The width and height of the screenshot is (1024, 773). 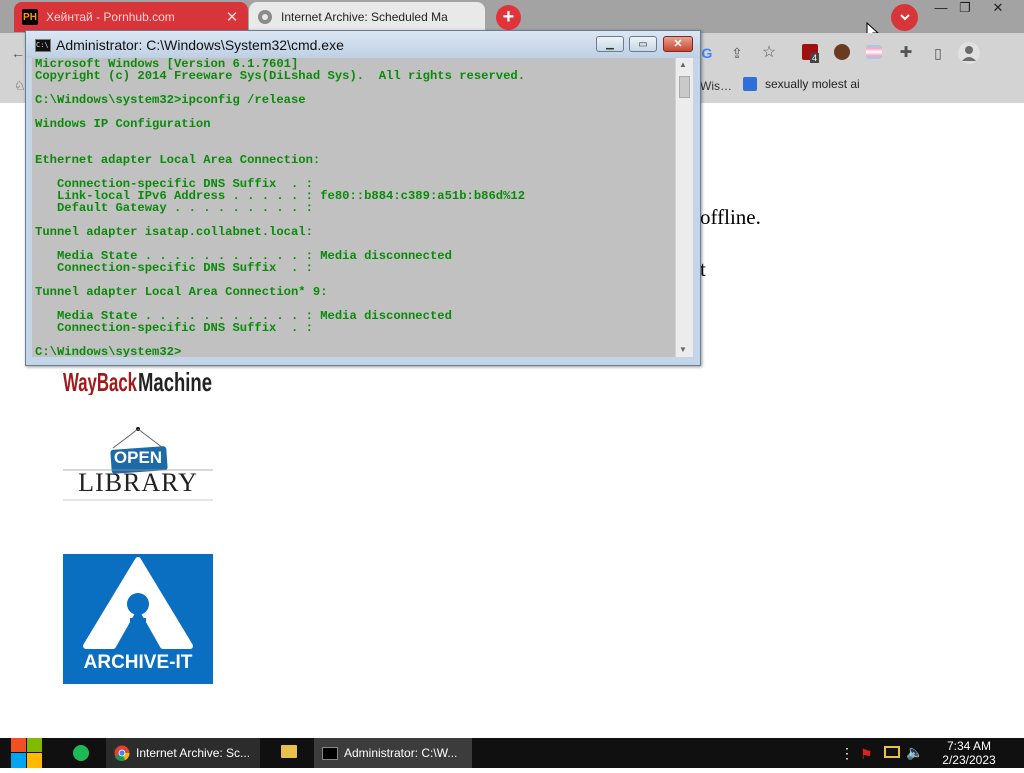 What do you see at coordinates (138, 457) in the screenshot?
I see `open-sign-text: OPEN` at bounding box center [138, 457].